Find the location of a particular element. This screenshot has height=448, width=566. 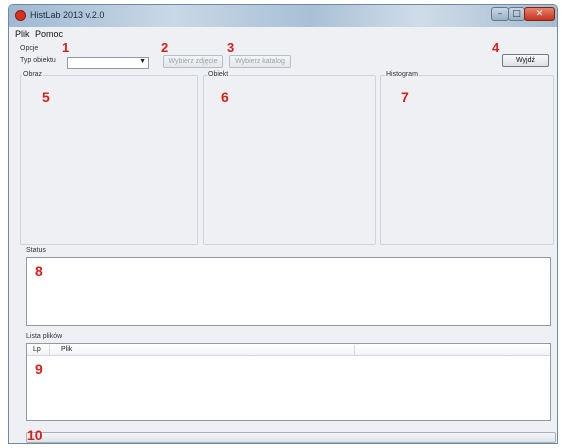

app-icon is located at coordinates (20, 15).